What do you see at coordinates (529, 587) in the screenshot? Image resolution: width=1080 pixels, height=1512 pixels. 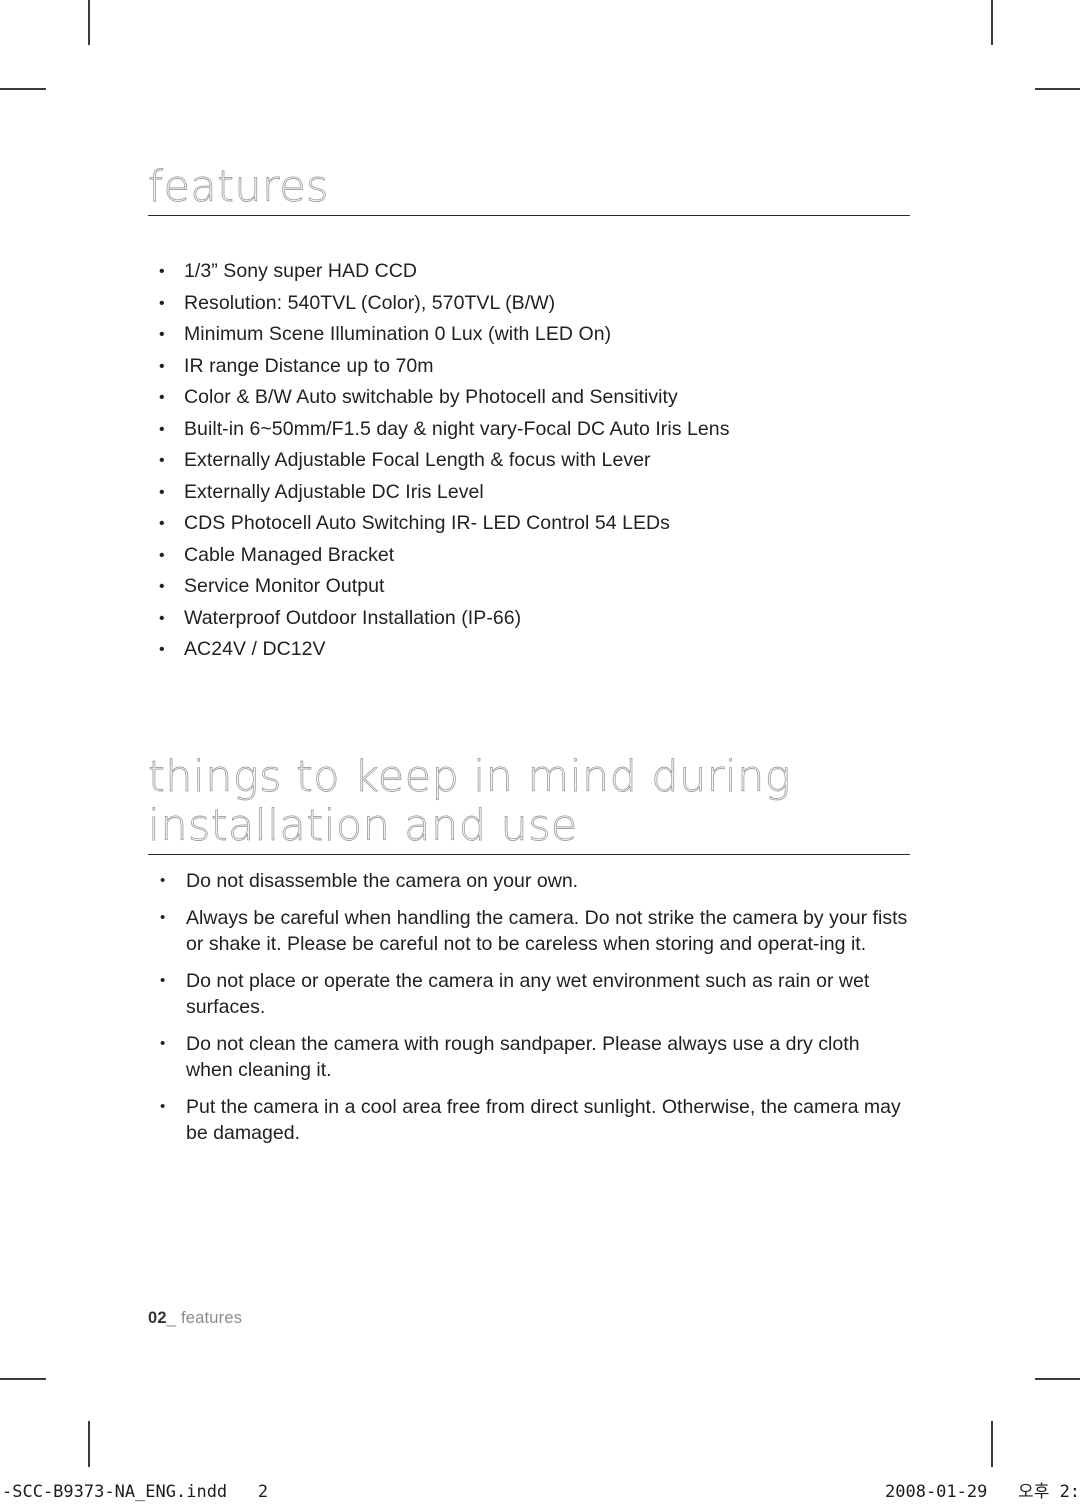 I see `list-item: Service Monitor Output` at bounding box center [529, 587].